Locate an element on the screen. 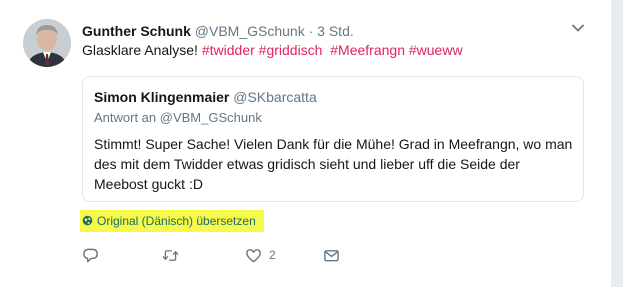 Image resolution: width=623 pixels, height=287 pixels. hashtag-link: #wueww is located at coordinates (436, 50).